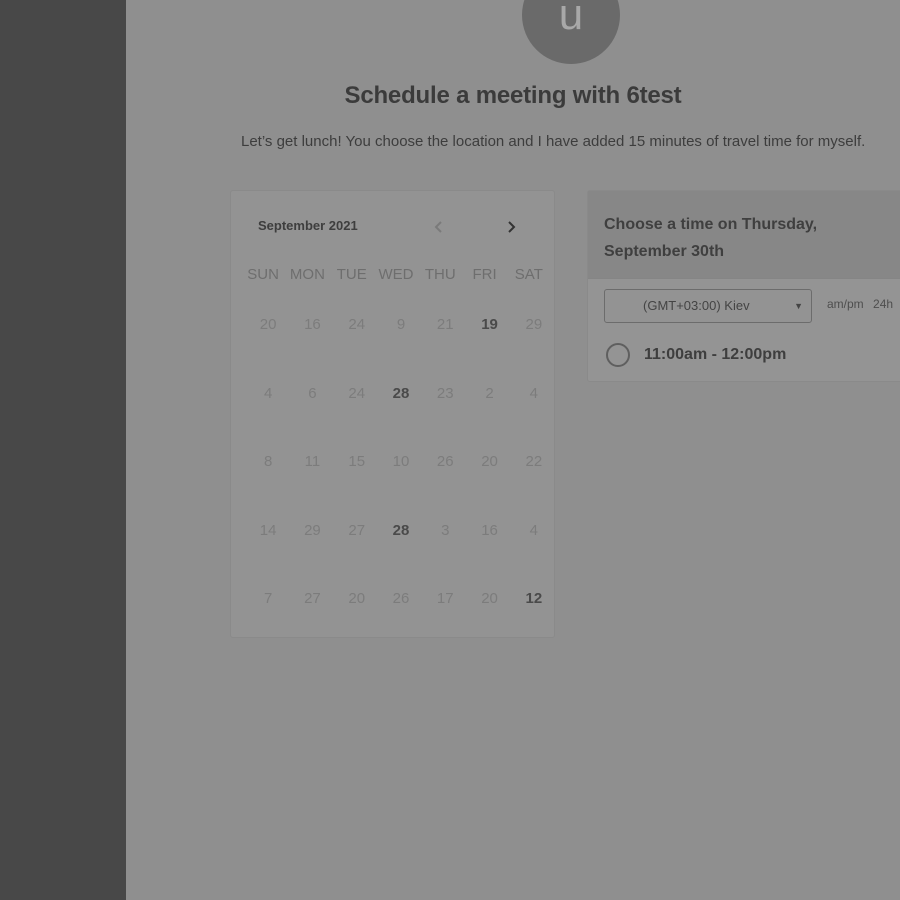 This screenshot has height=900, width=900. Describe the element at coordinates (534, 461) in the screenshot. I see `day-cell: 22` at that location.